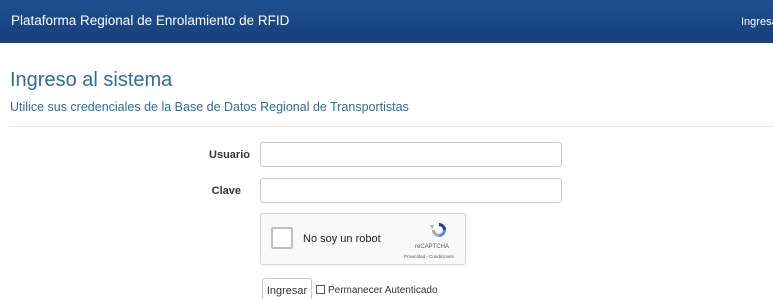 The image size is (773, 299). I want to click on password-label: Clave, so click(226, 191).